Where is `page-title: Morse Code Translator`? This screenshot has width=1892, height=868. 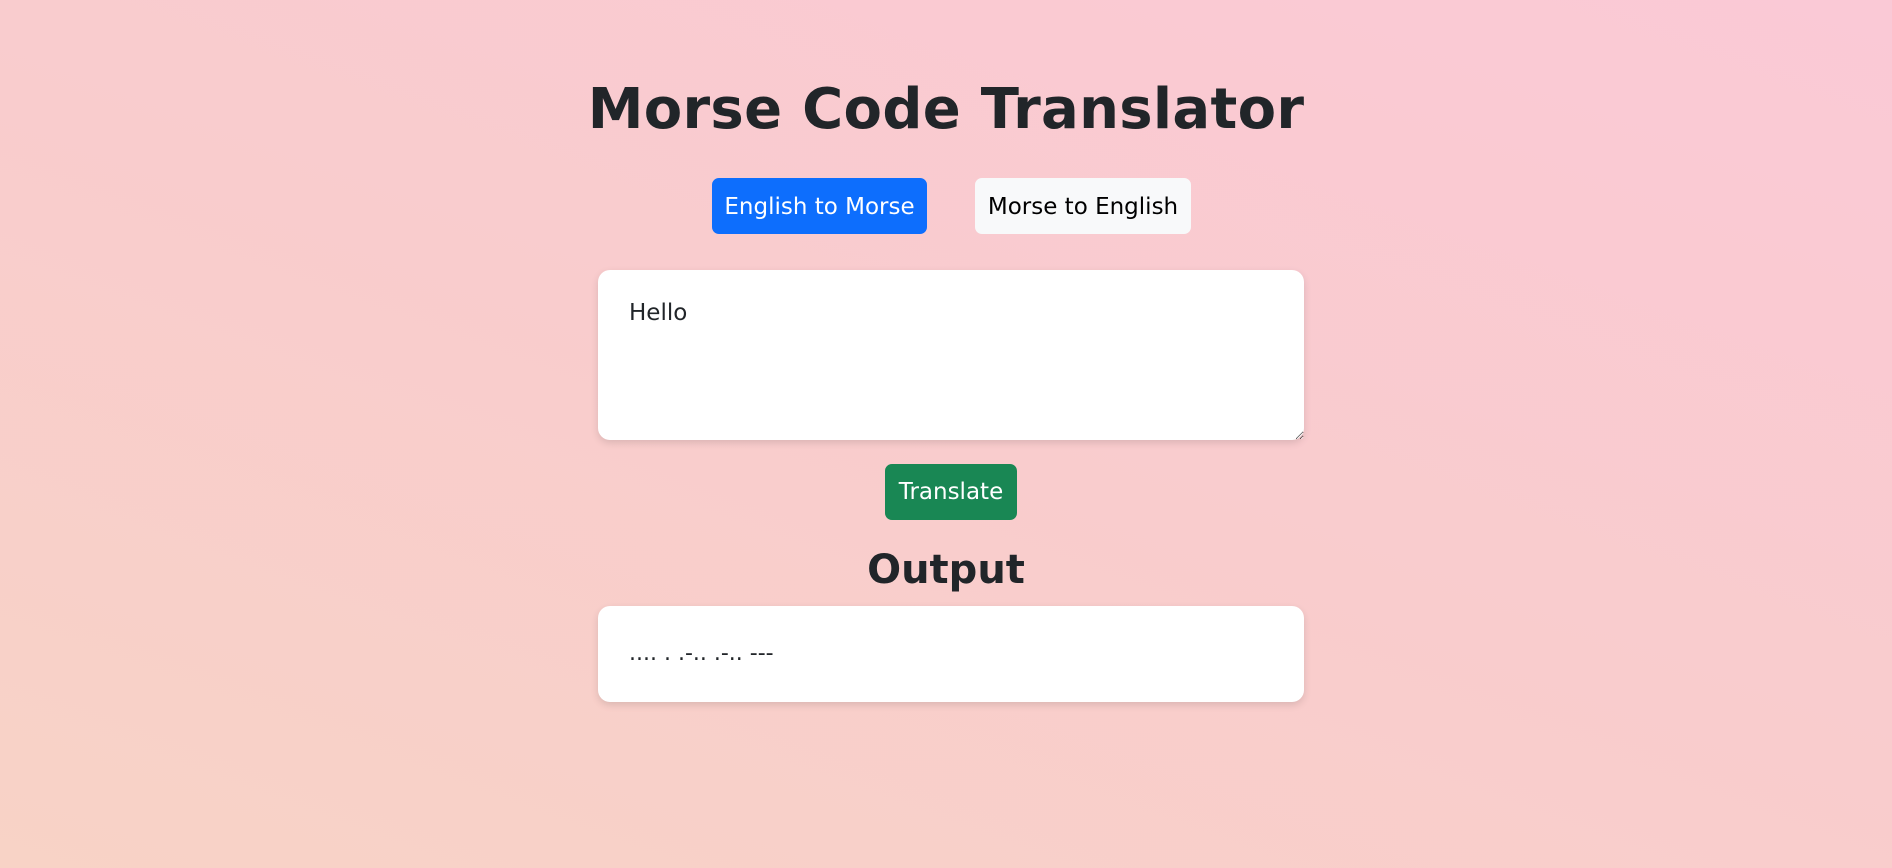 page-title: Morse Code Translator is located at coordinates (946, 109).